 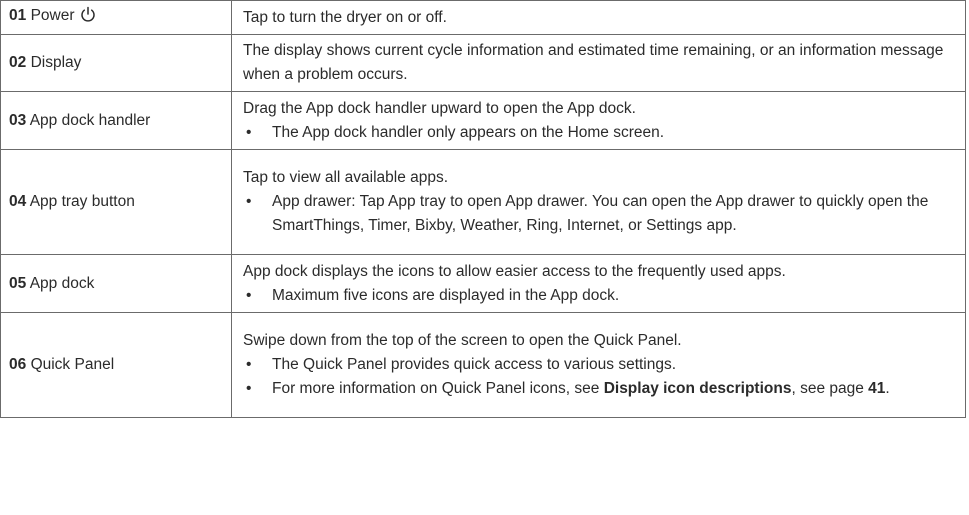 I want to click on cross-reference-link: Display icon descriptions, so click(x=698, y=388).